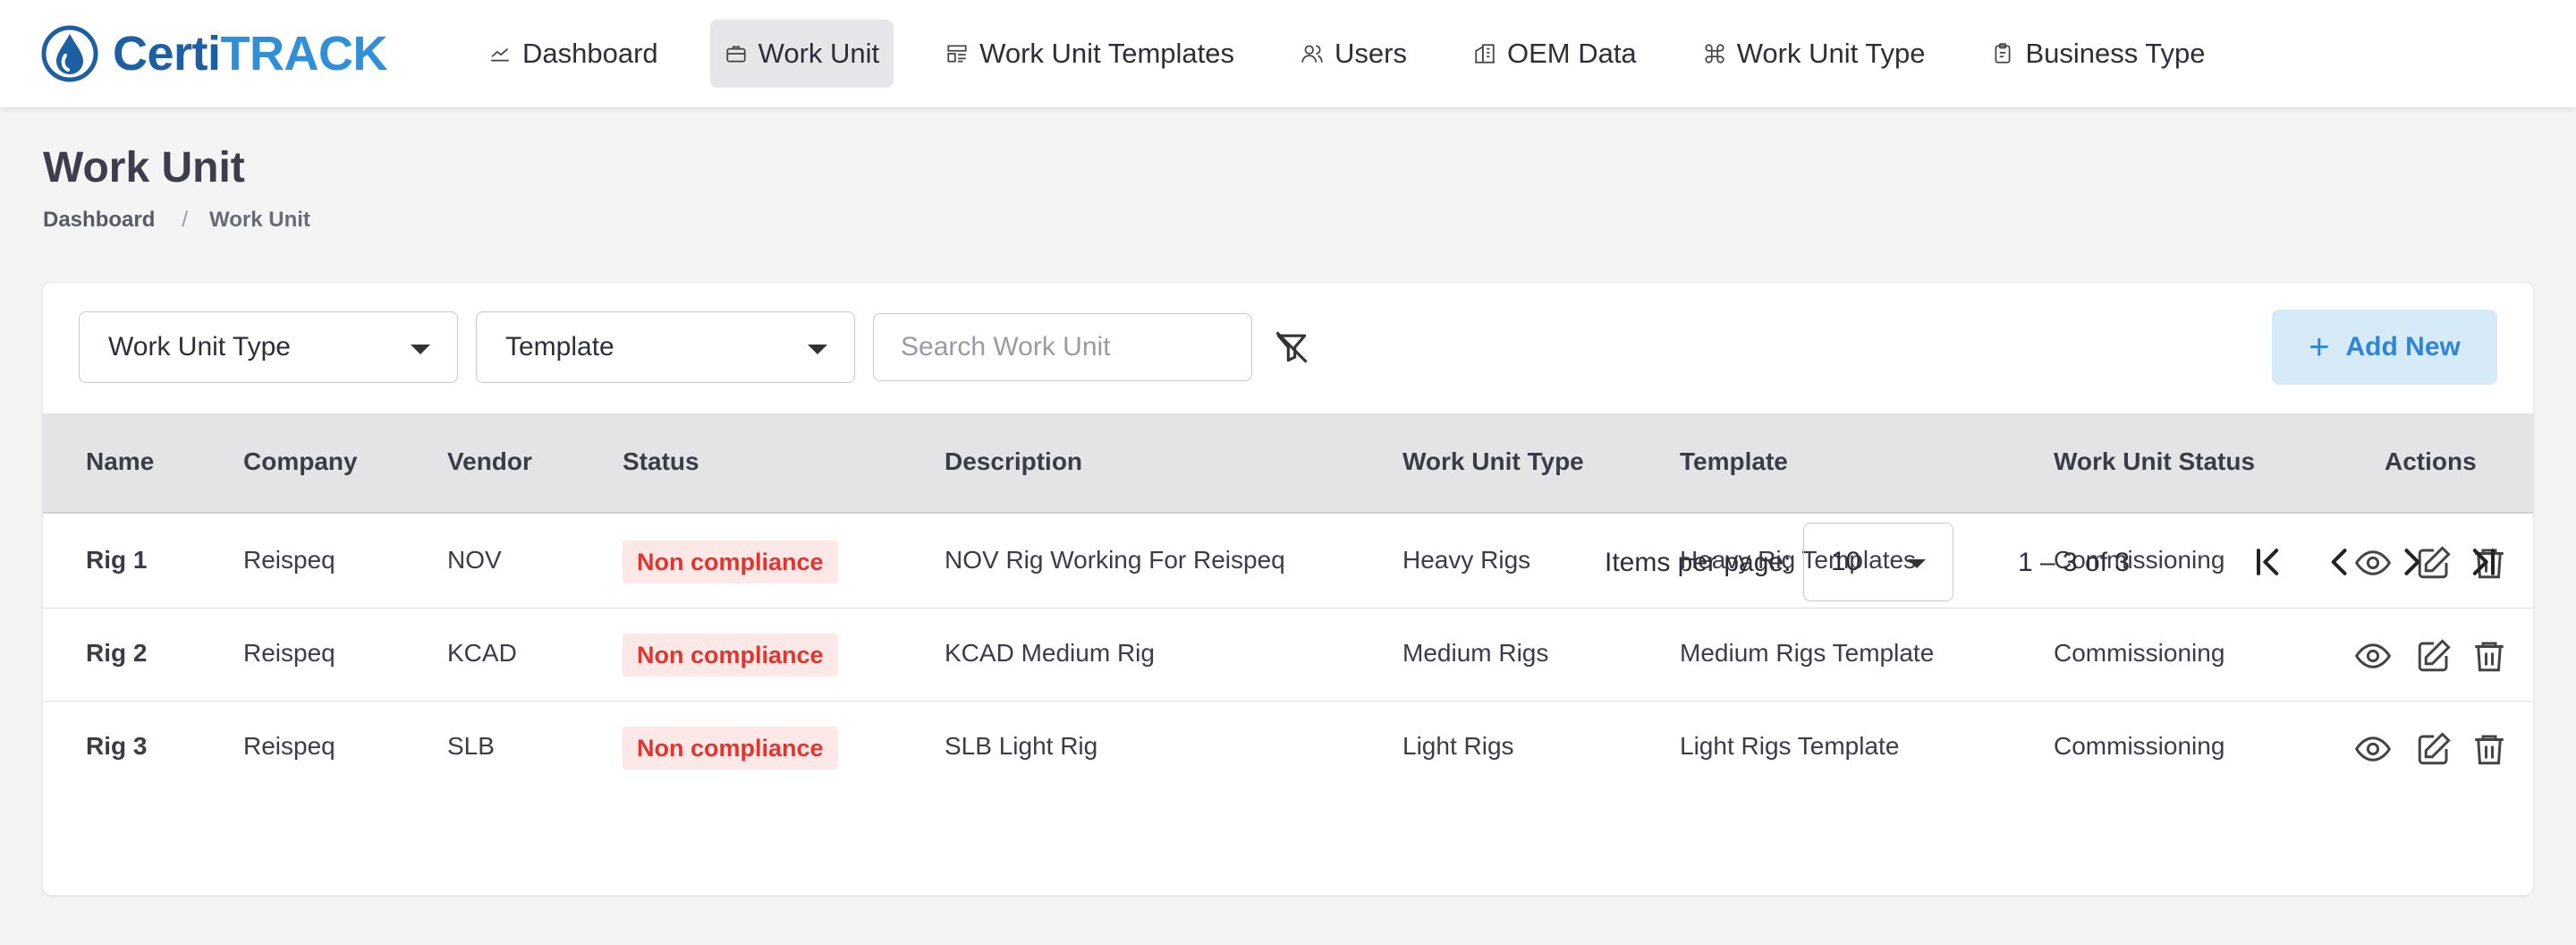 This screenshot has height=945, width=2576. What do you see at coordinates (1734, 462) in the screenshot?
I see `column-header-template: Template` at bounding box center [1734, 462].